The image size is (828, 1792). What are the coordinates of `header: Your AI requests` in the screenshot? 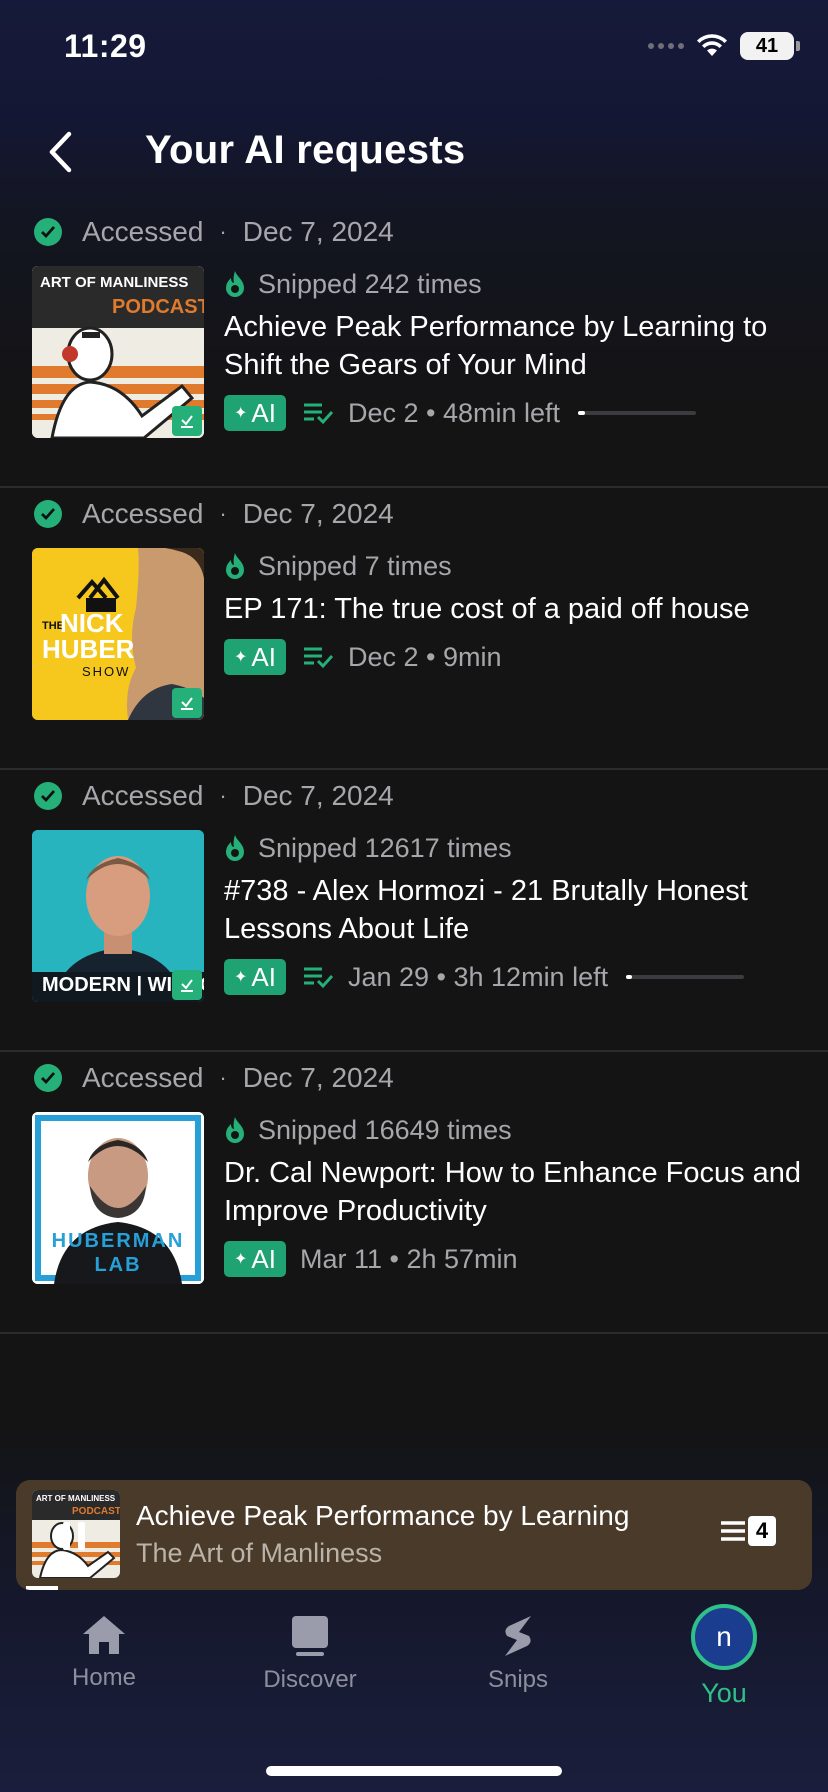 It's located at (414, 152).